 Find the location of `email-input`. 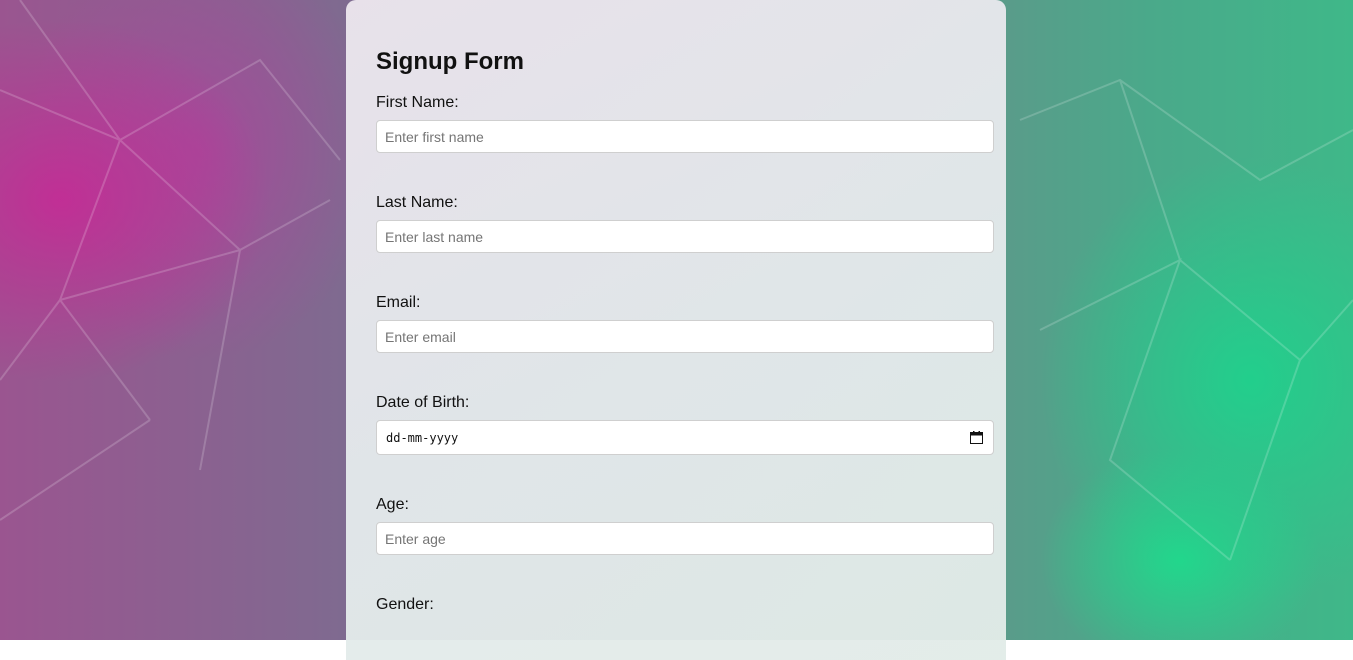

email-input is located at coordinates (685, 336).